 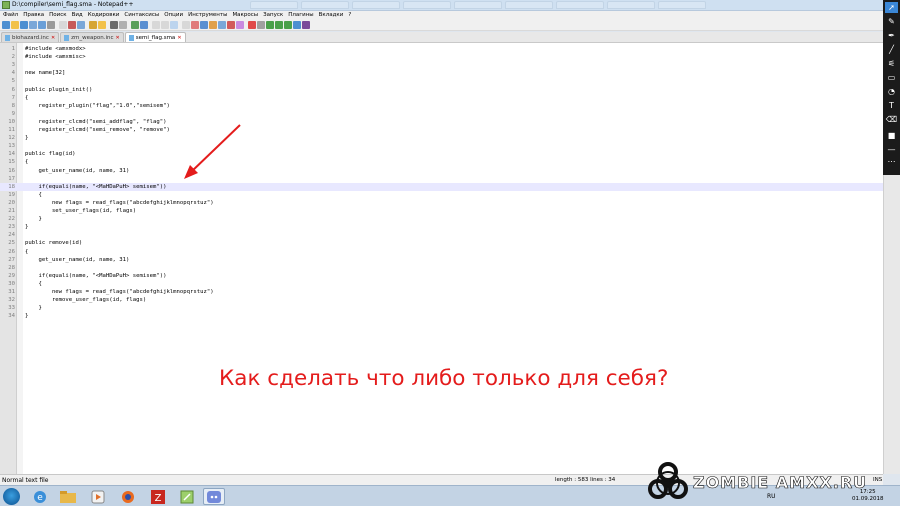 I want to click on code-line: 17, so click(x=441, y=179).